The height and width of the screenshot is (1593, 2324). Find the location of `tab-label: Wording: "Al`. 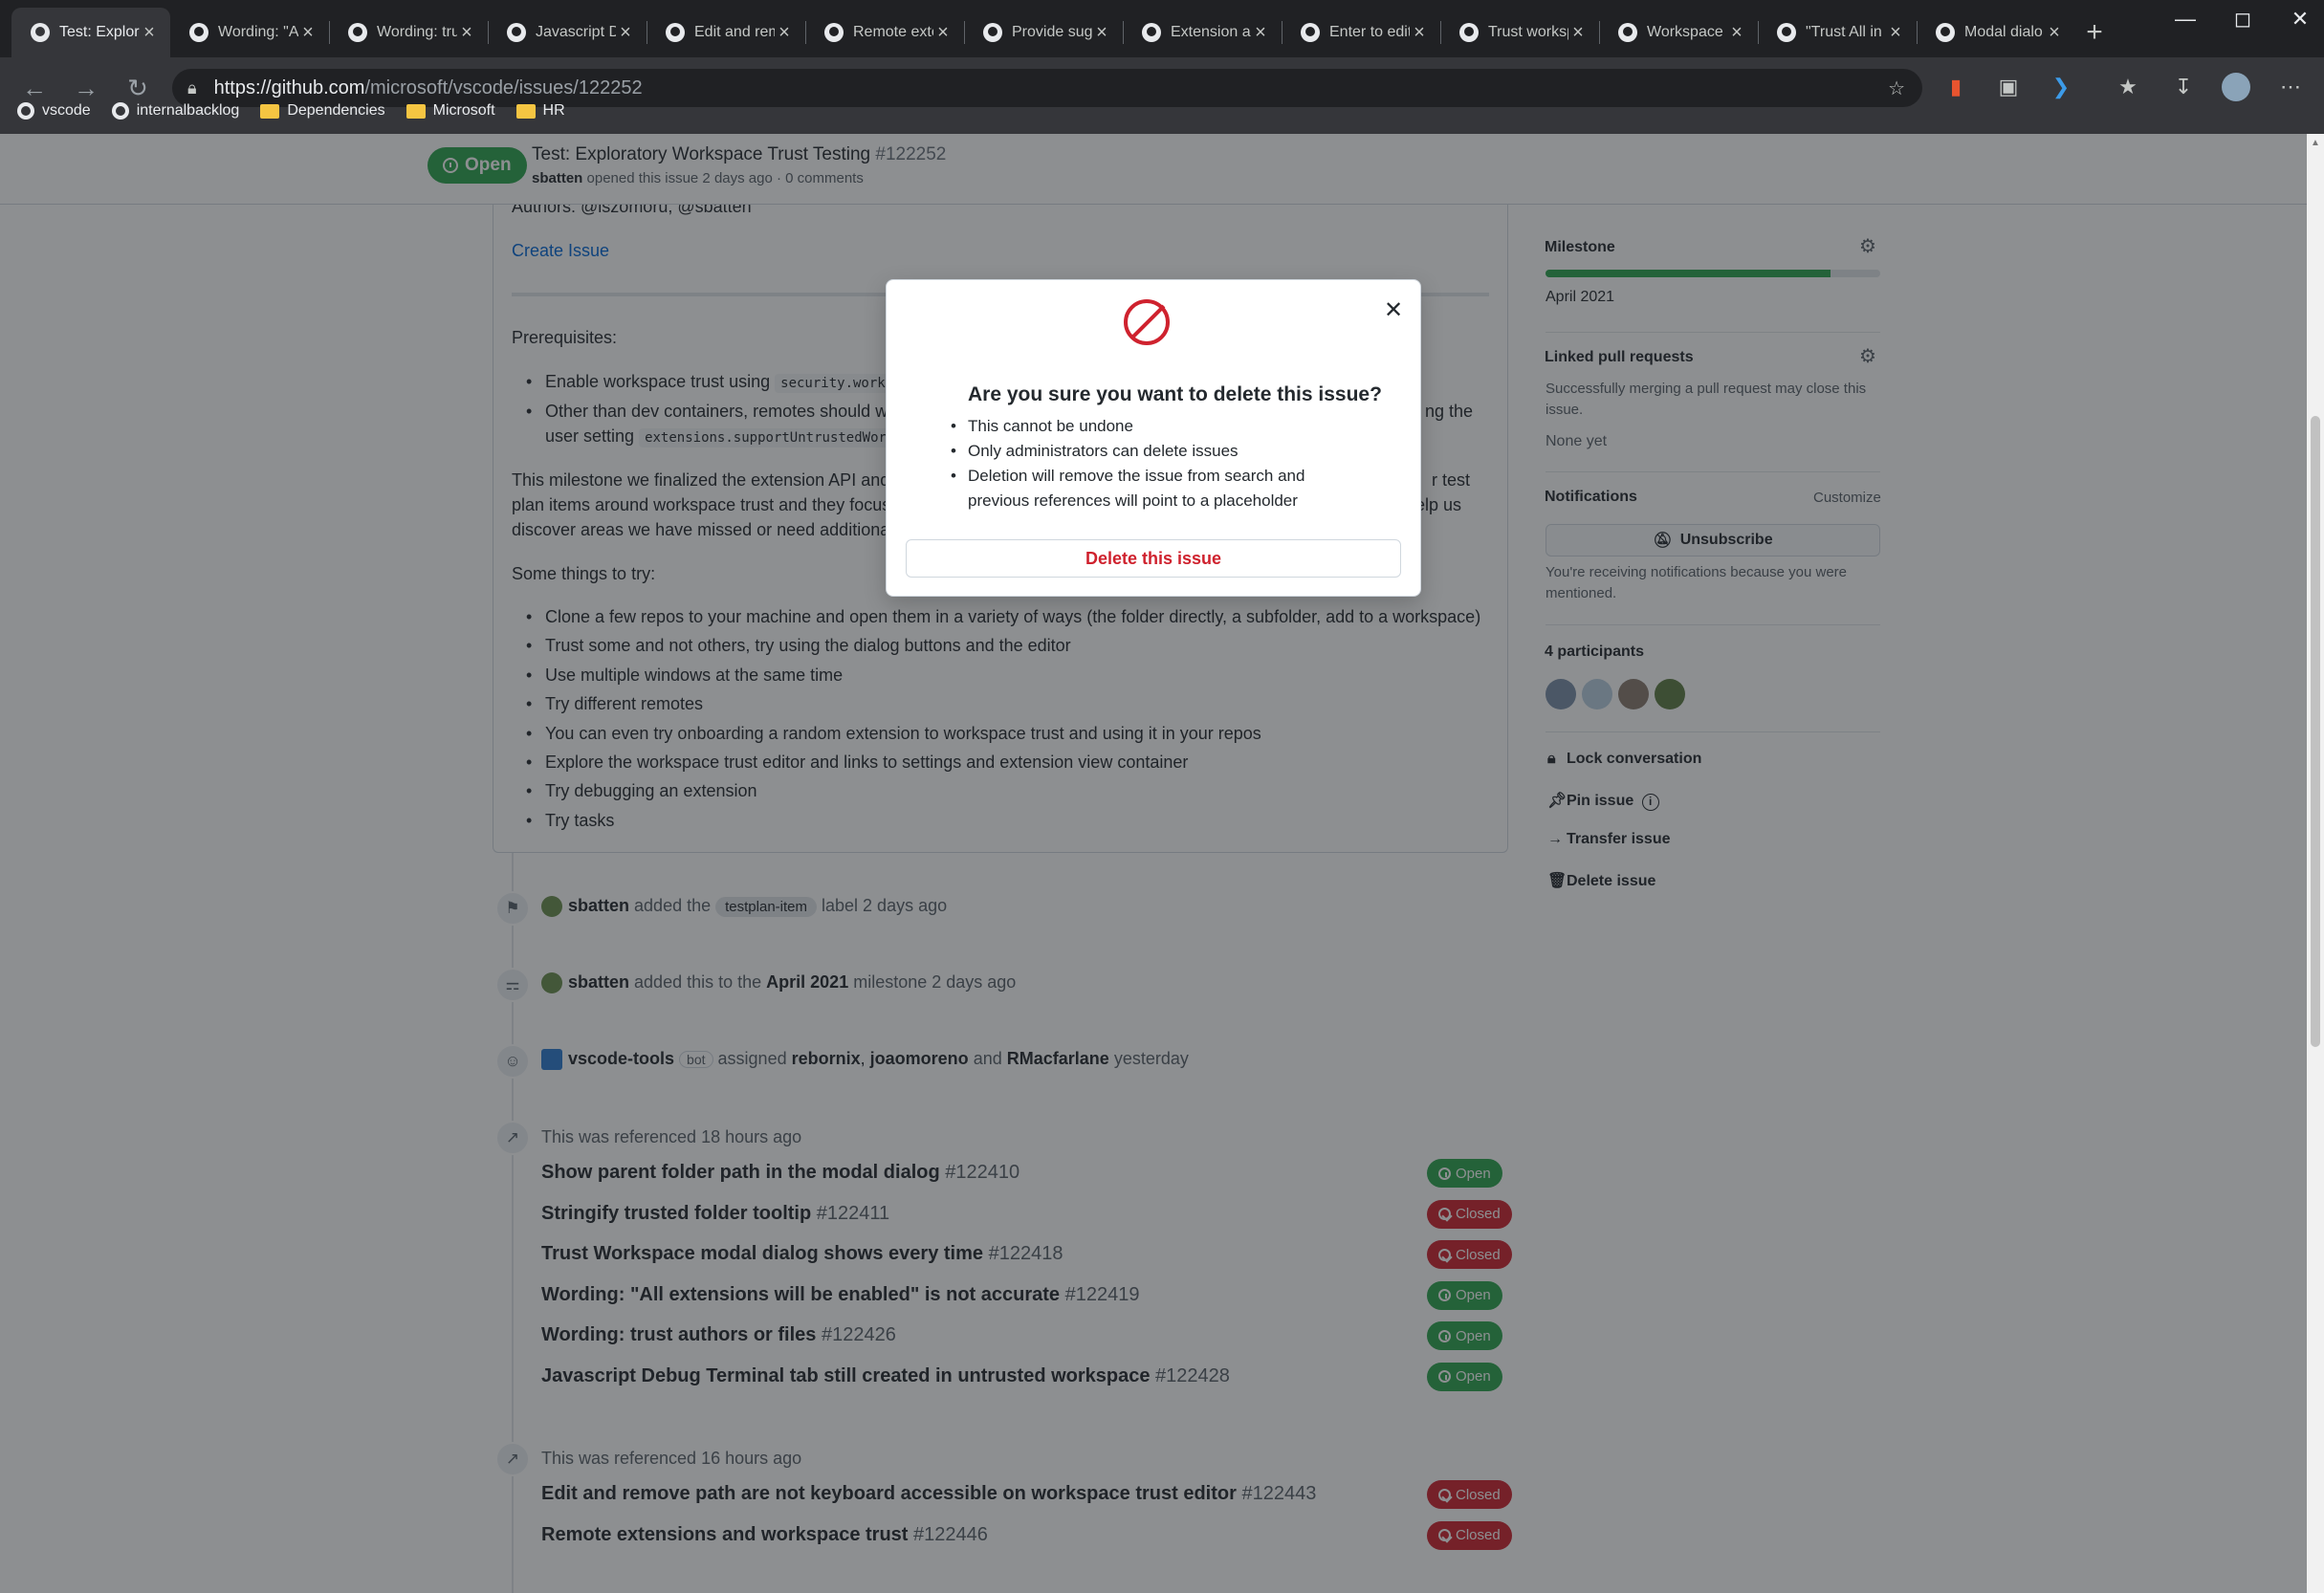

tab-label: Wording: "Al is located at coordinates (258, 32).